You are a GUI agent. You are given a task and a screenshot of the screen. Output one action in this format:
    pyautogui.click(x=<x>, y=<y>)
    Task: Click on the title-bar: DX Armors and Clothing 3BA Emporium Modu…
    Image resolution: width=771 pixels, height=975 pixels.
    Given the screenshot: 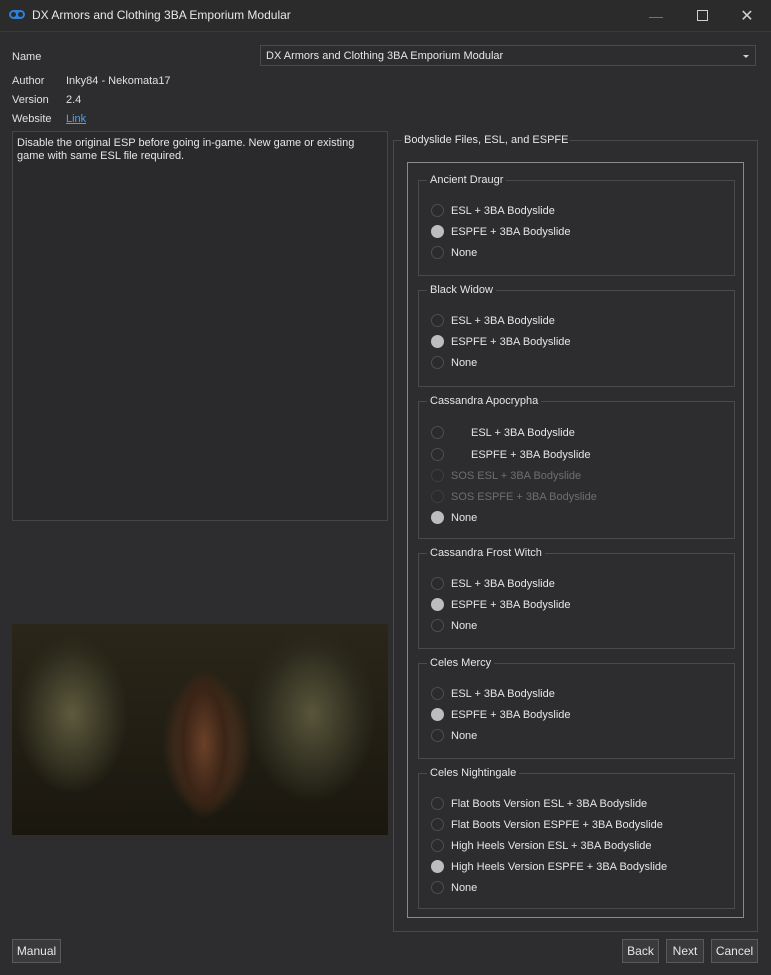 What is the action you would take?
    pyautogui.click(x=385, y=16)
    